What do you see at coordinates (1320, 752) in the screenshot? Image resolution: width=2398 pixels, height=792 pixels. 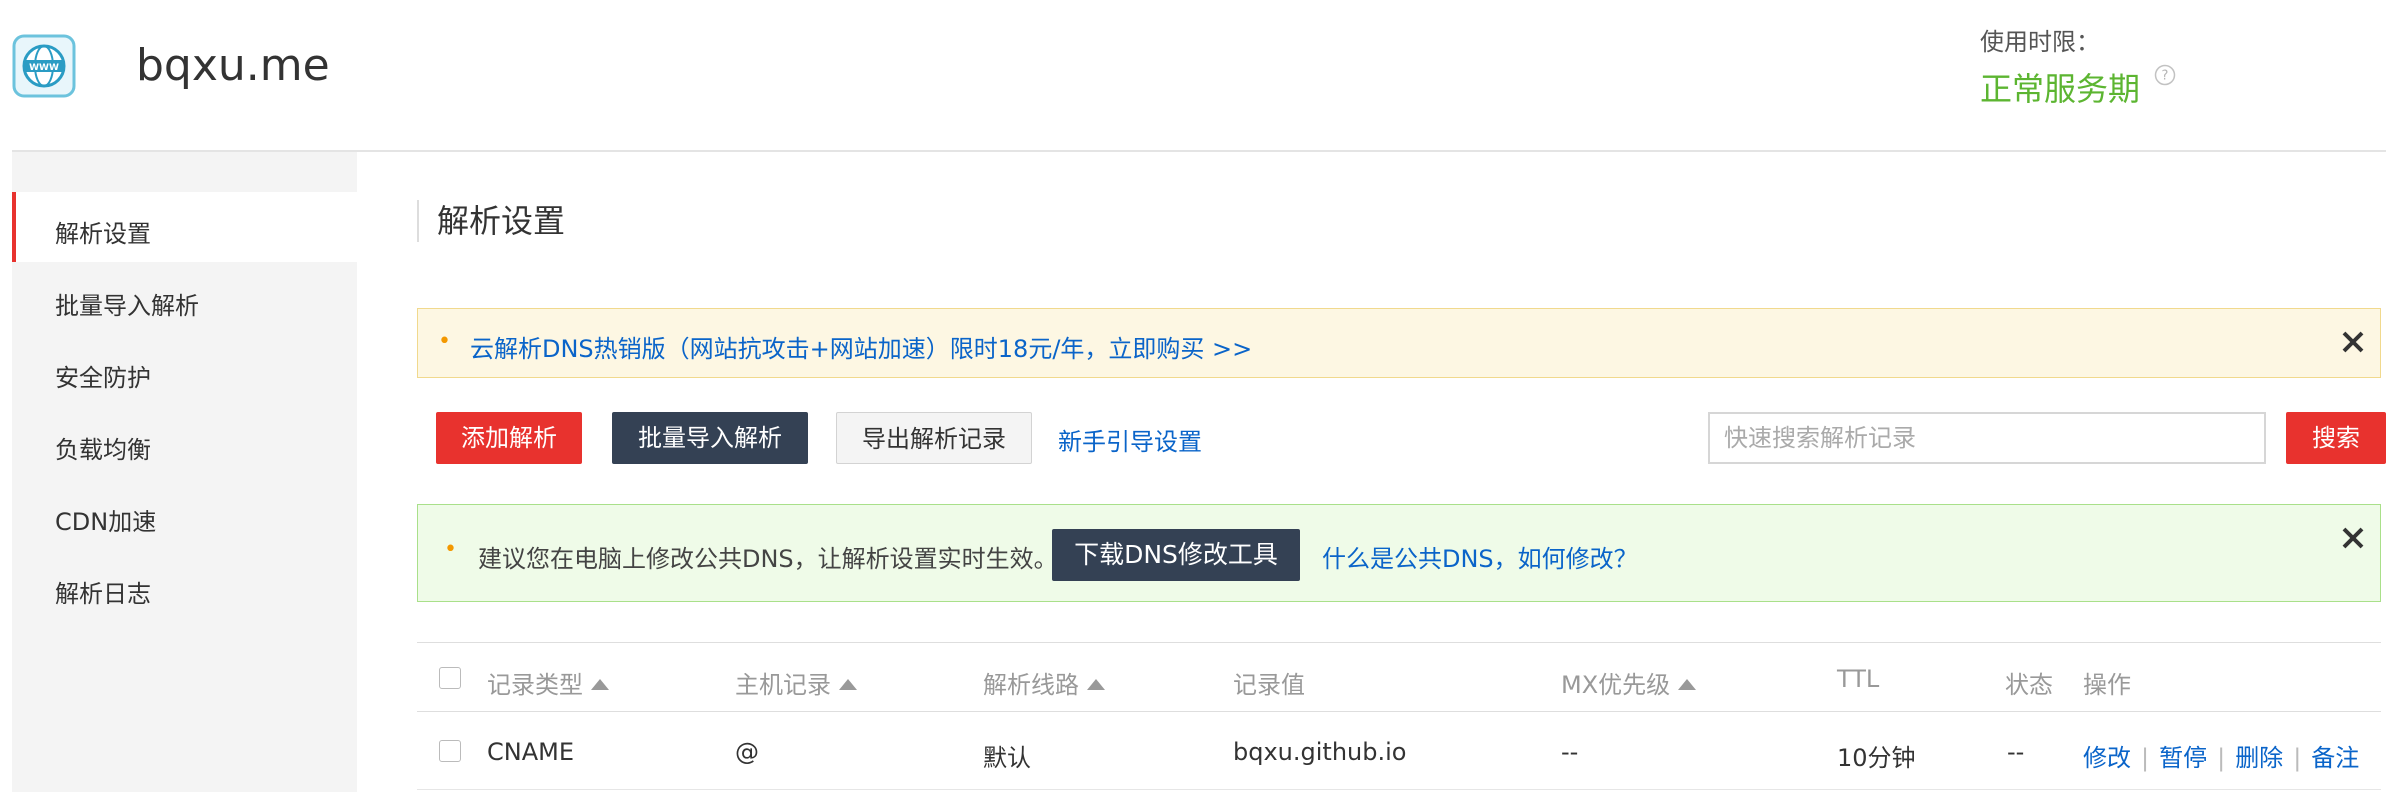 I see `cell-value: bqxu.github.io` at bounding box center [1320, 752].